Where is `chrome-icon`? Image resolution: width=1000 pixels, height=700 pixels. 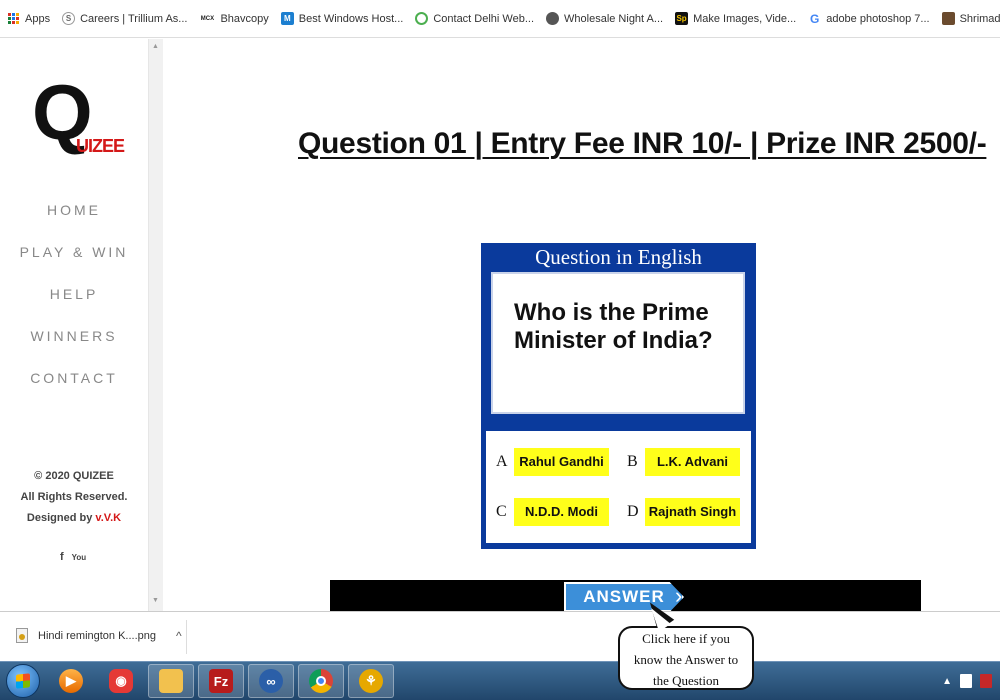
chrome-icon is located at coordinates (321, 681).